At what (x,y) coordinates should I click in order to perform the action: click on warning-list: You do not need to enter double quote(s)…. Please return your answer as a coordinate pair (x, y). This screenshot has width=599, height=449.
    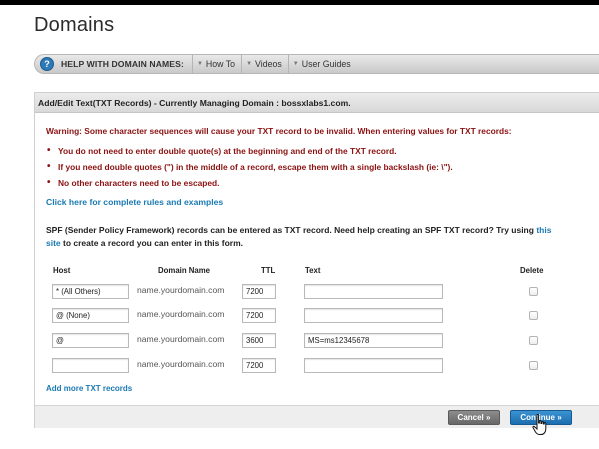
    Looking at the image, I should click on (316, 167).